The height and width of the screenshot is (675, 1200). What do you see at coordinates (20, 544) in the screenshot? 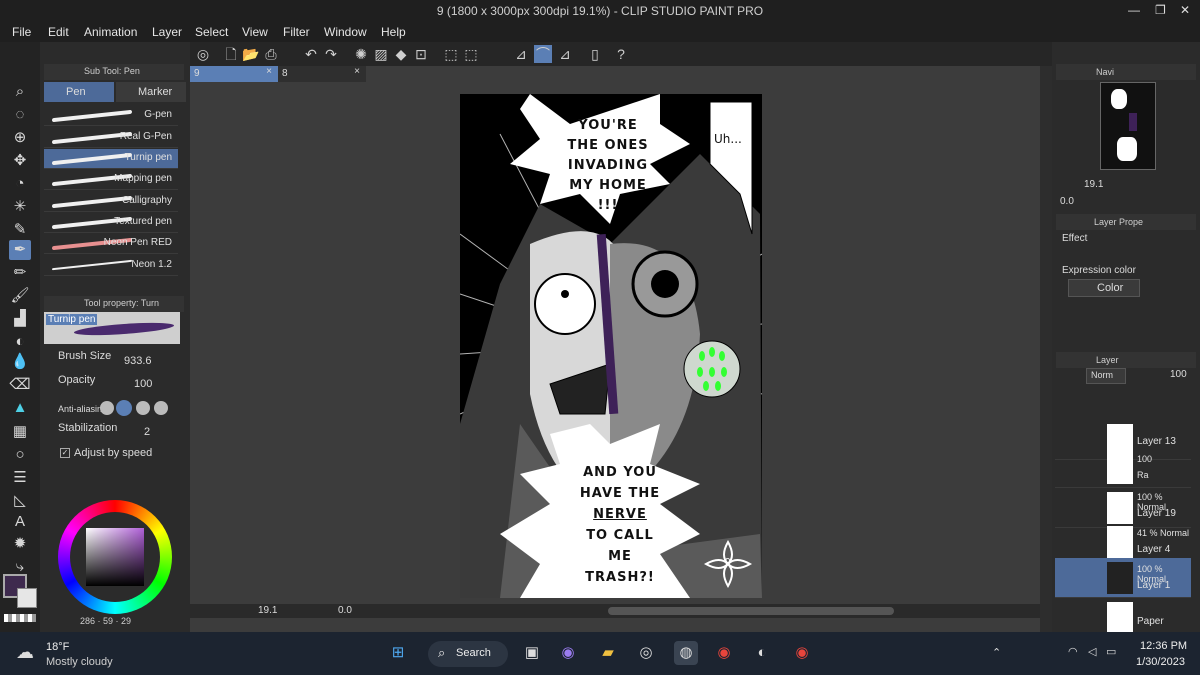
I see `balloon-icon: ✹` at bounding box center [20, 544].